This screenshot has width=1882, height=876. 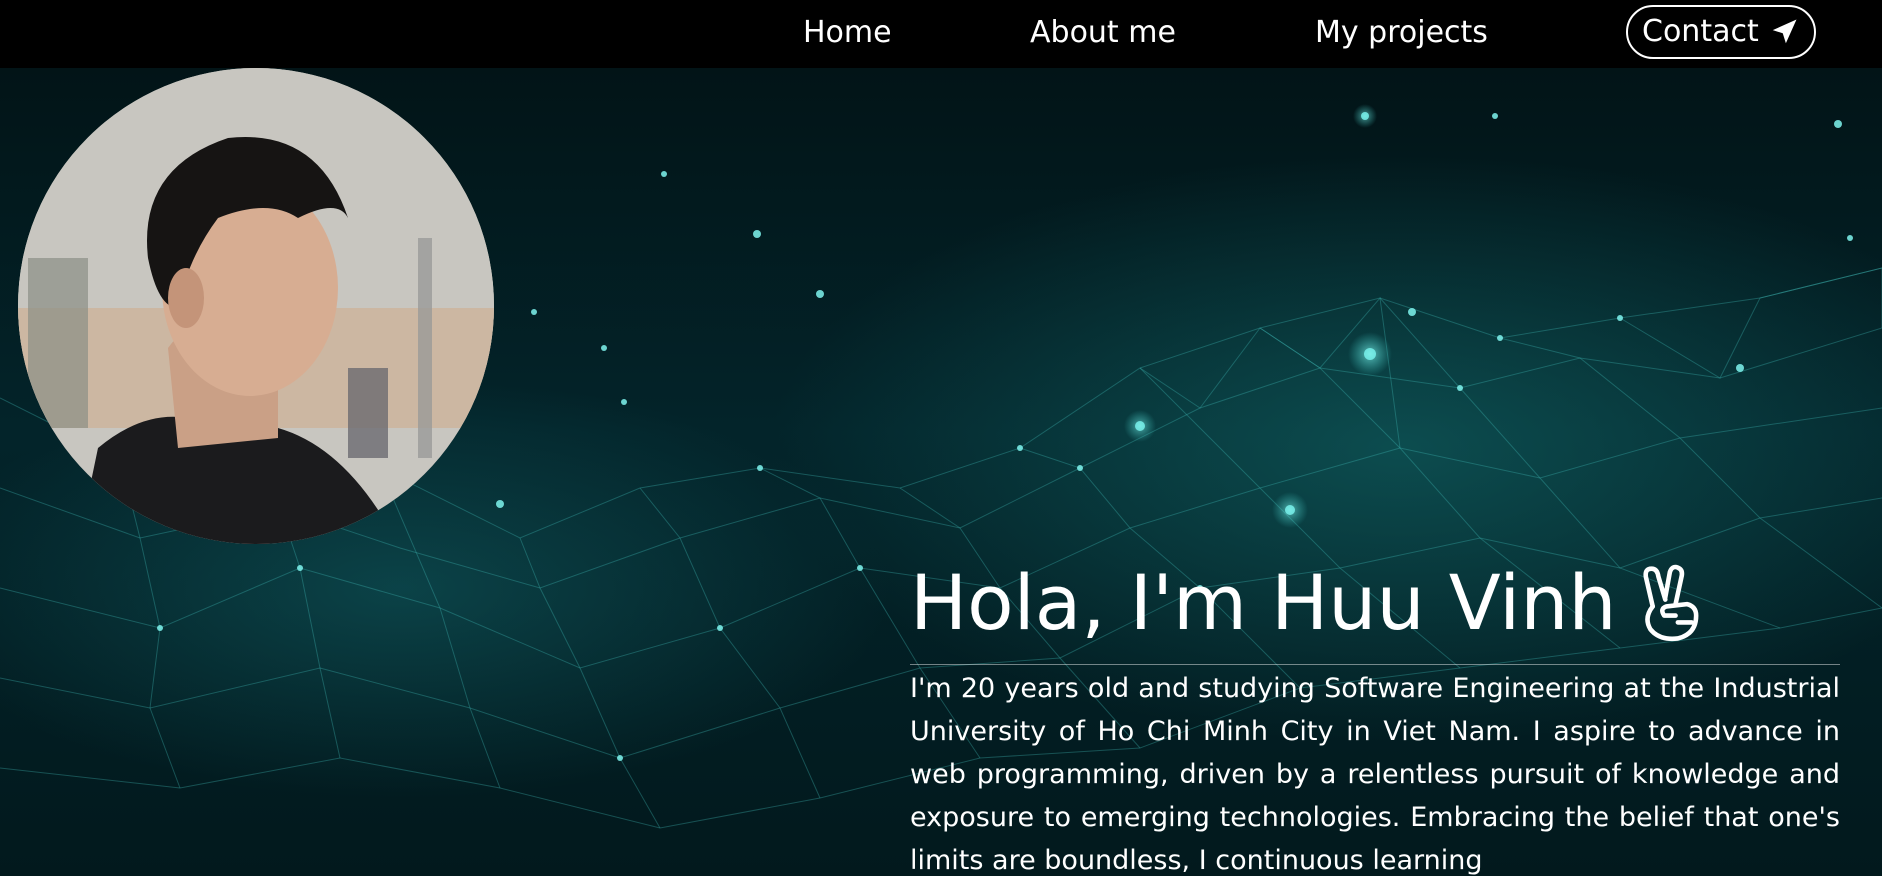 I want to click on hero-headline-text: Hola, I'm Huu Vinh, so click(x=1263, y=602).